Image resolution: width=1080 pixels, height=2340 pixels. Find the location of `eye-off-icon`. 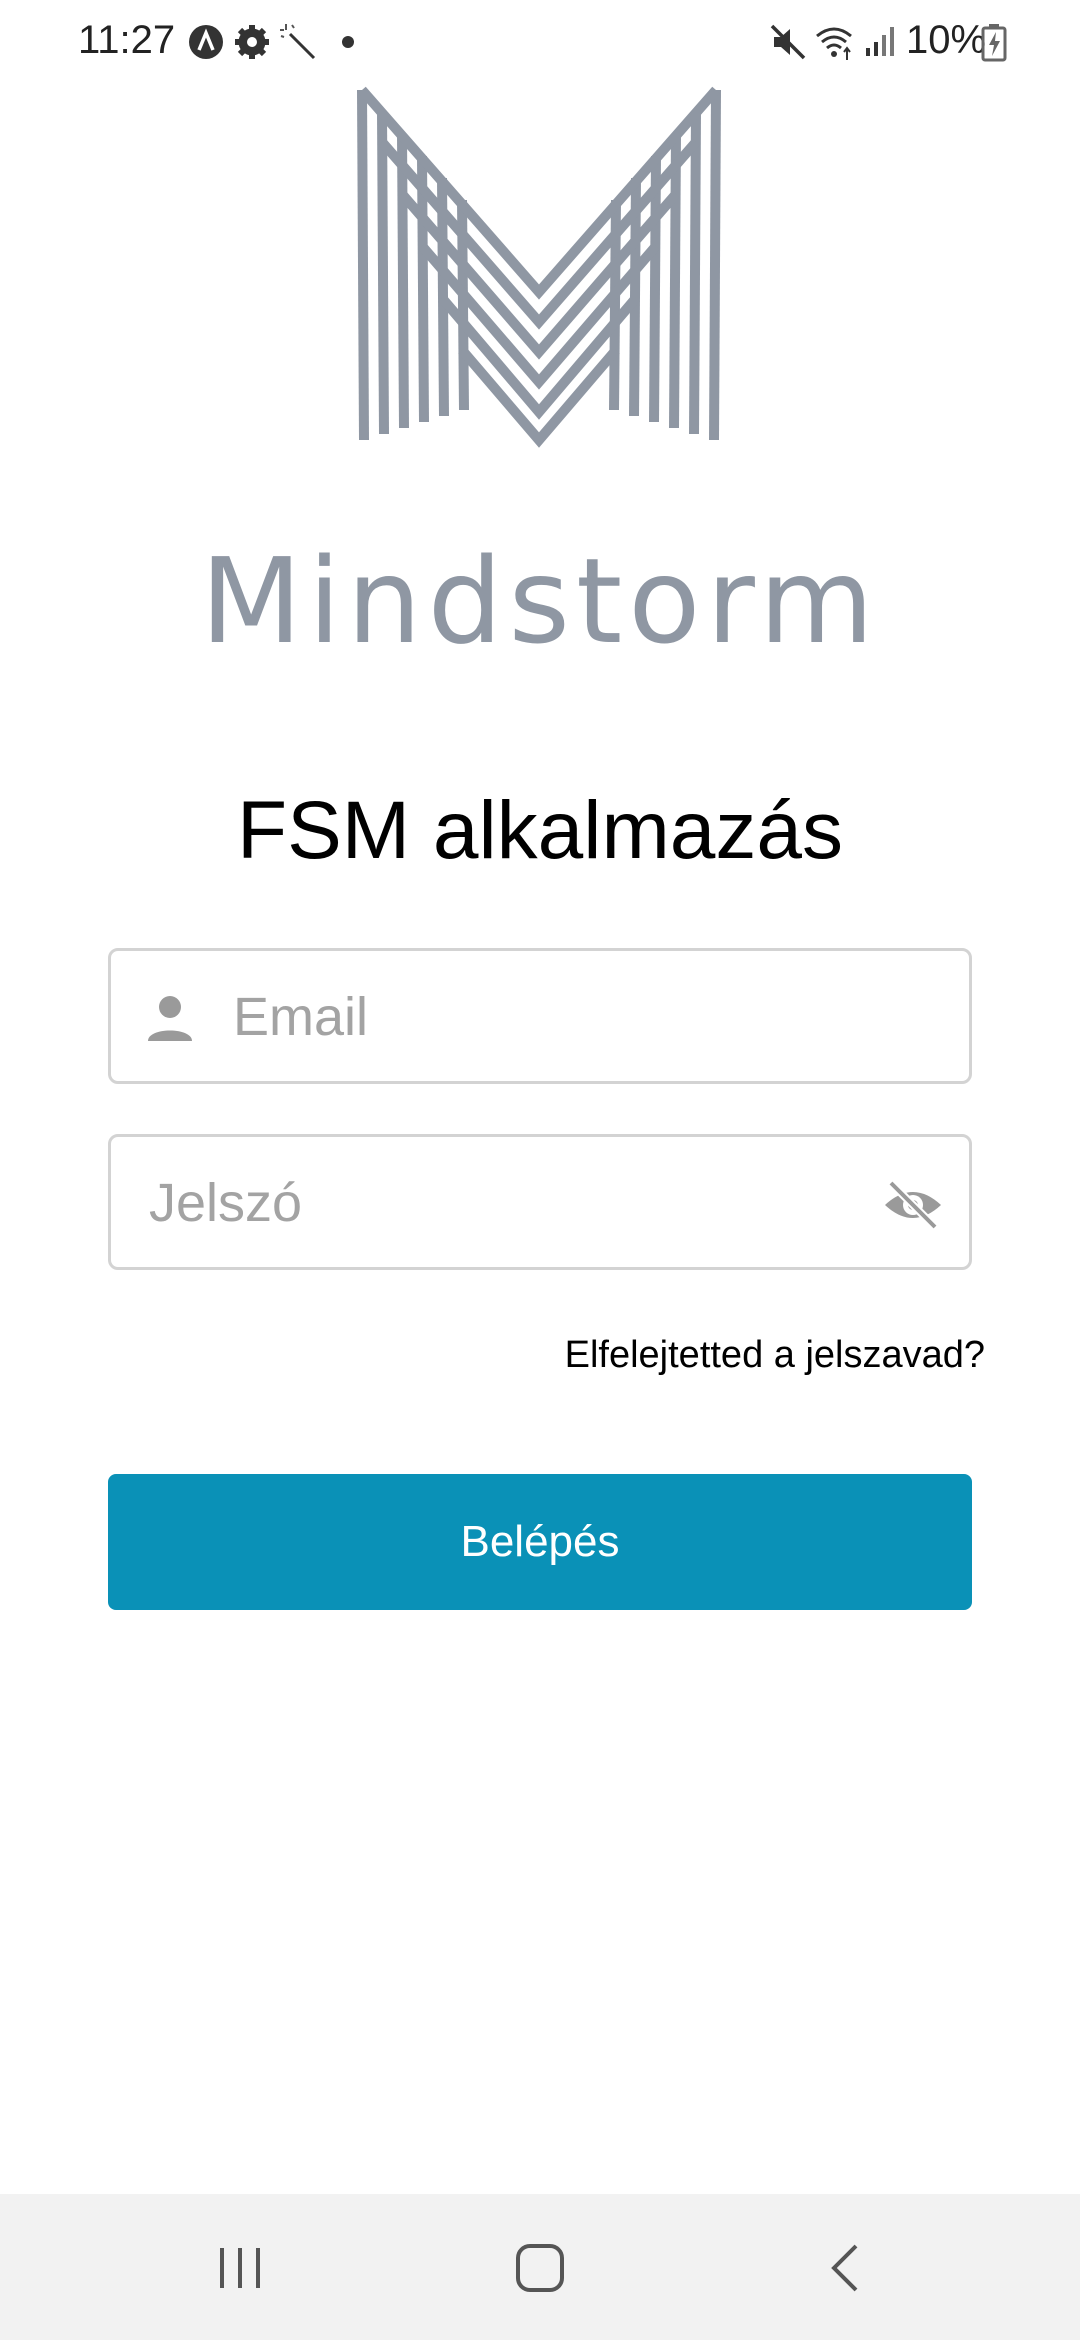

eye-off-icon is located at coordinates (913, 1205).